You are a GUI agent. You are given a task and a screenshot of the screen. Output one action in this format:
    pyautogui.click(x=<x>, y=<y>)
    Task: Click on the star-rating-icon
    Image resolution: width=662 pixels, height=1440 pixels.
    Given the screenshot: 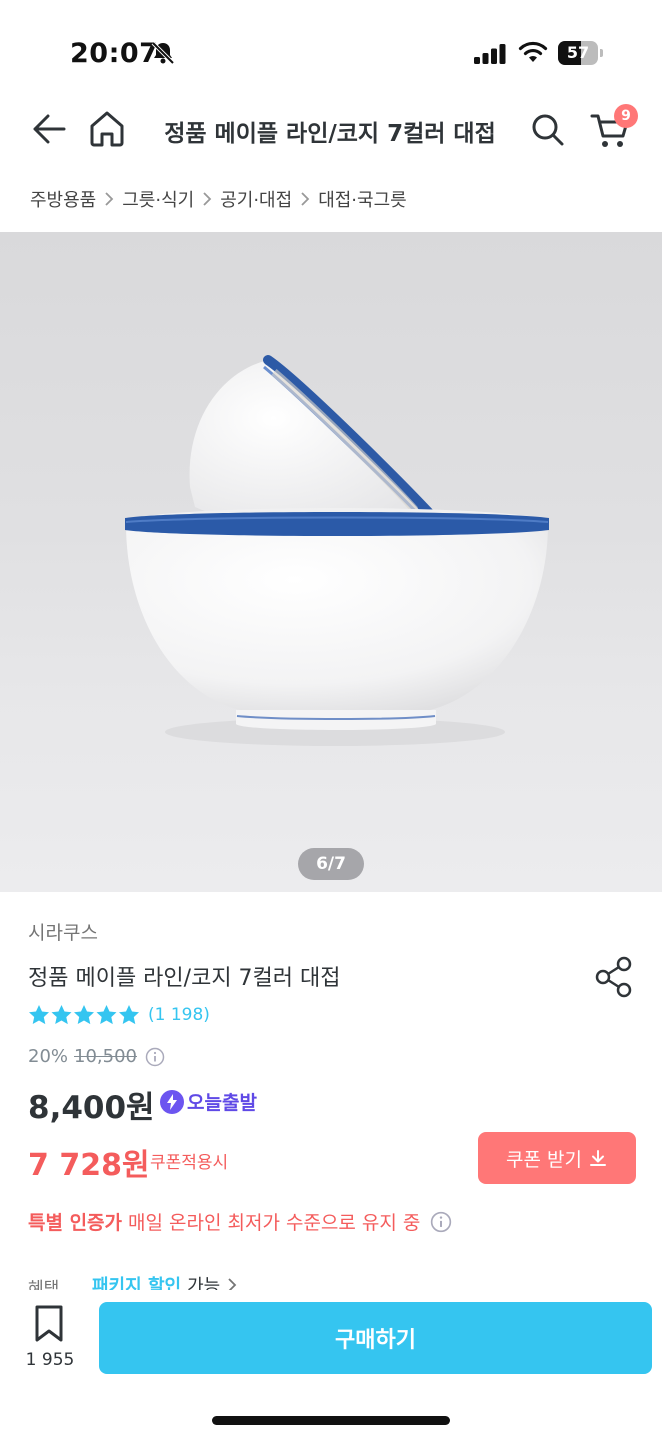 What is the action you would take?
    pyautogui.click(x=84, y=1015)
    